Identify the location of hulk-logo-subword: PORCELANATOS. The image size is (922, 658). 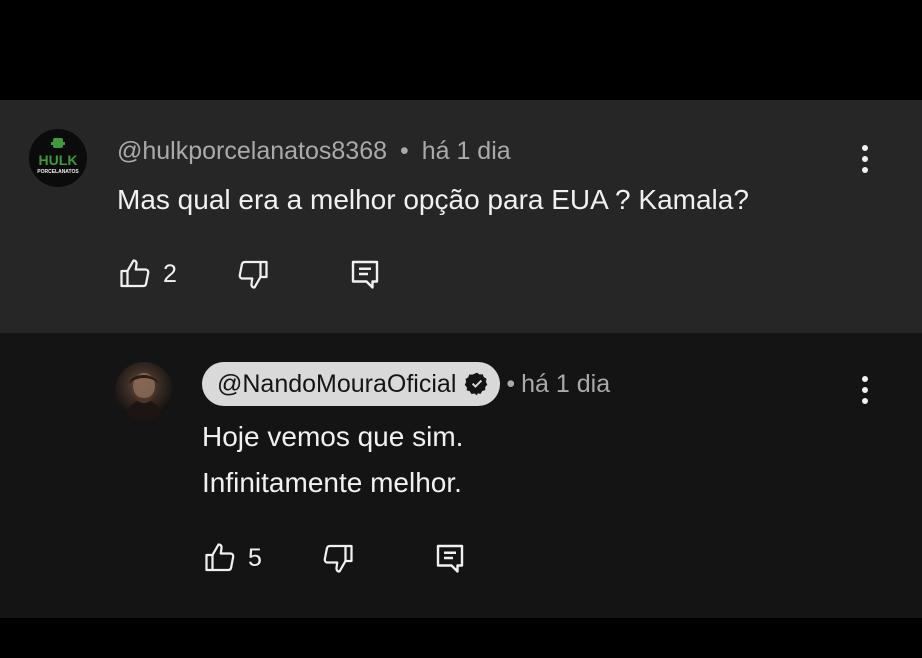
(58, 172).